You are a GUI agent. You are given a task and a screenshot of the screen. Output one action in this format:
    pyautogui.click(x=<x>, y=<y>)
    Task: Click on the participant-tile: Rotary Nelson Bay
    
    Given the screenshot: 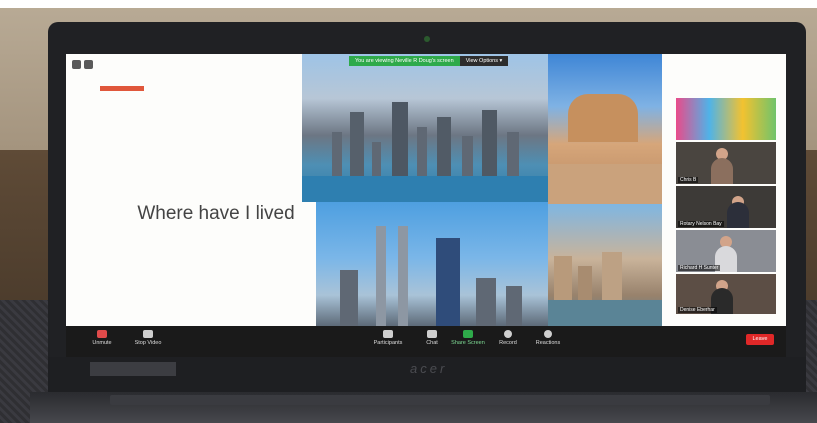 What is the action you would take?
    pyautogui.click(x=726, y=207)
    